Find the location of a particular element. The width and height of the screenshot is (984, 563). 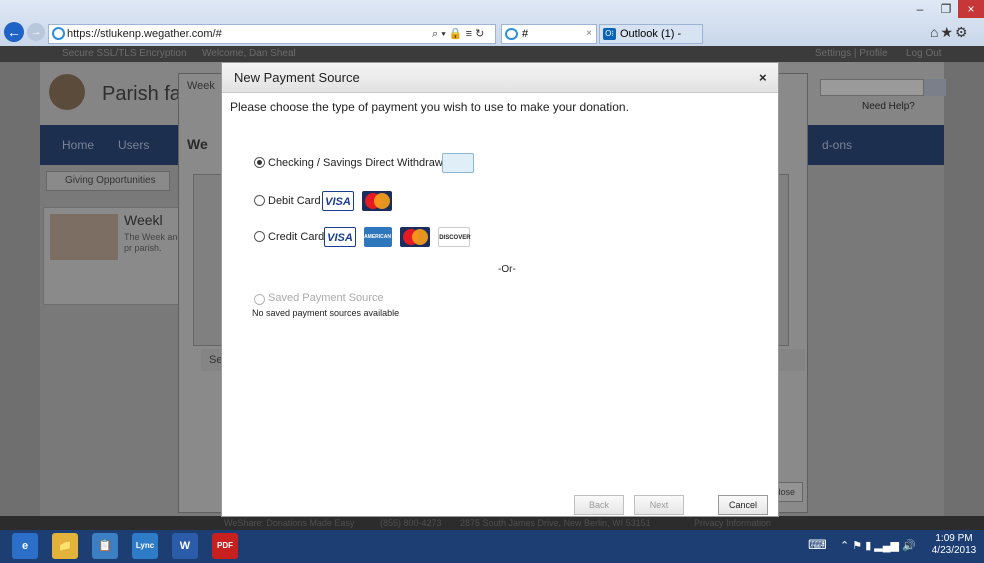

option-label: Credit Card is located at coordinates (296, 237).